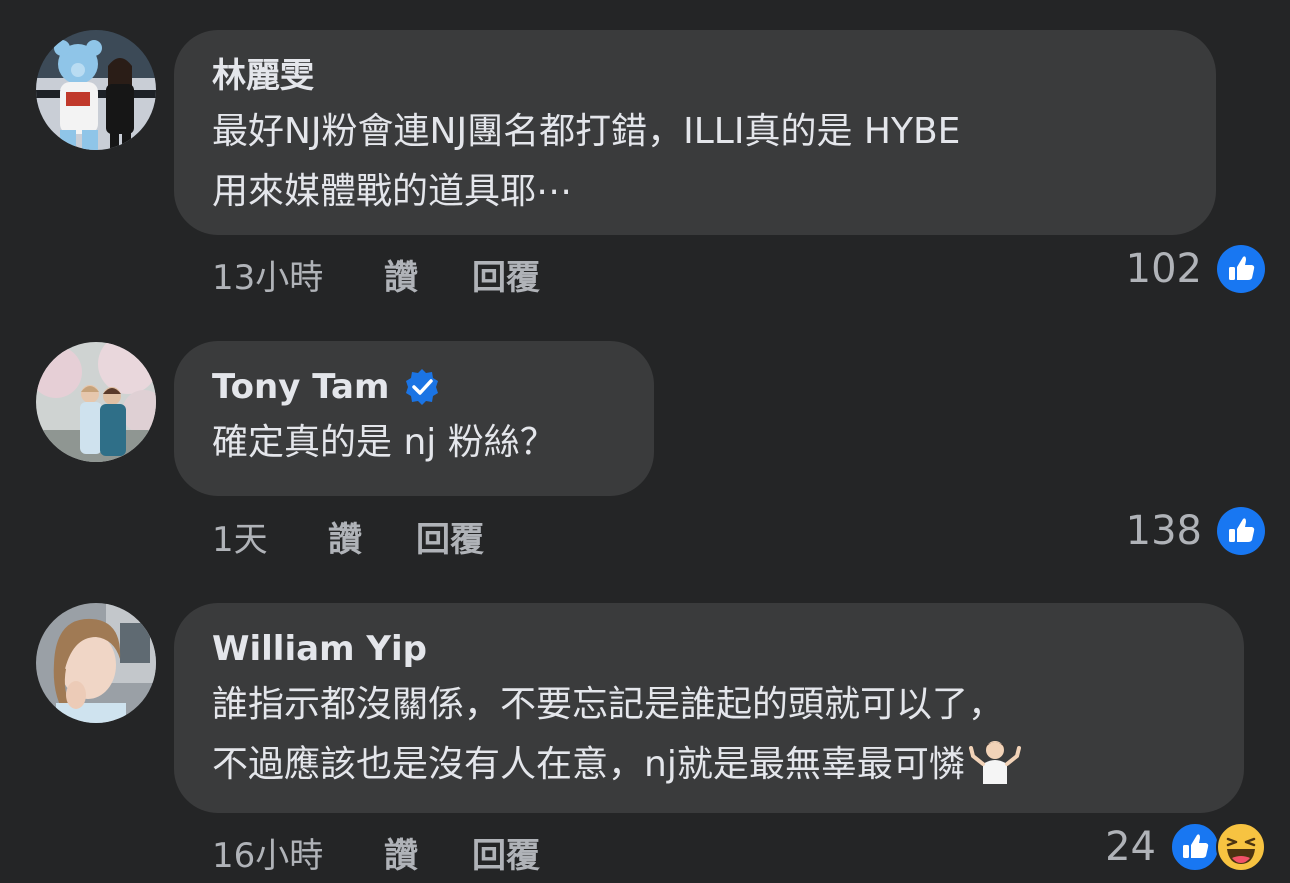 The width and height of the screenshot is (1290, 883). Describe the element at coordinates (1241, 847) in the screenshot. I see `haha-icon` at that location.